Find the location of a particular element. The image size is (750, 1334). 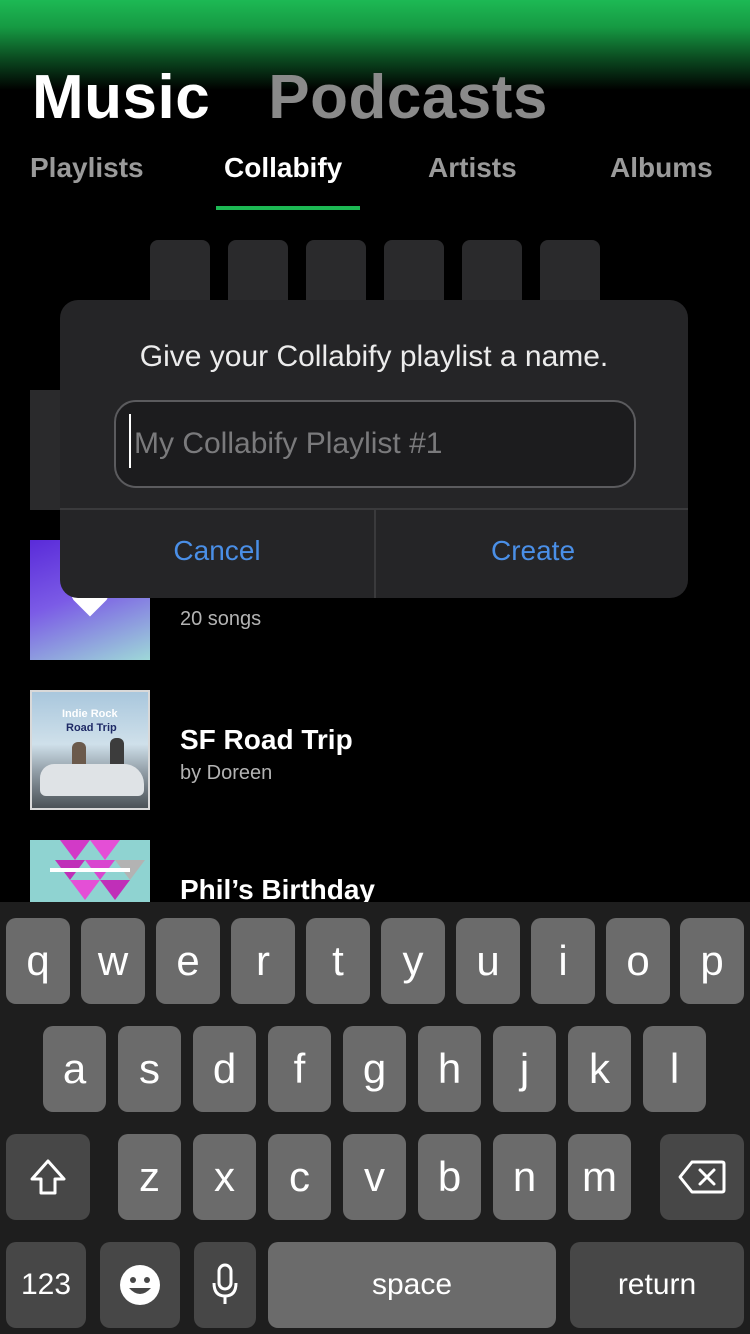

key-h: h is located at coordinates (449, 1069).